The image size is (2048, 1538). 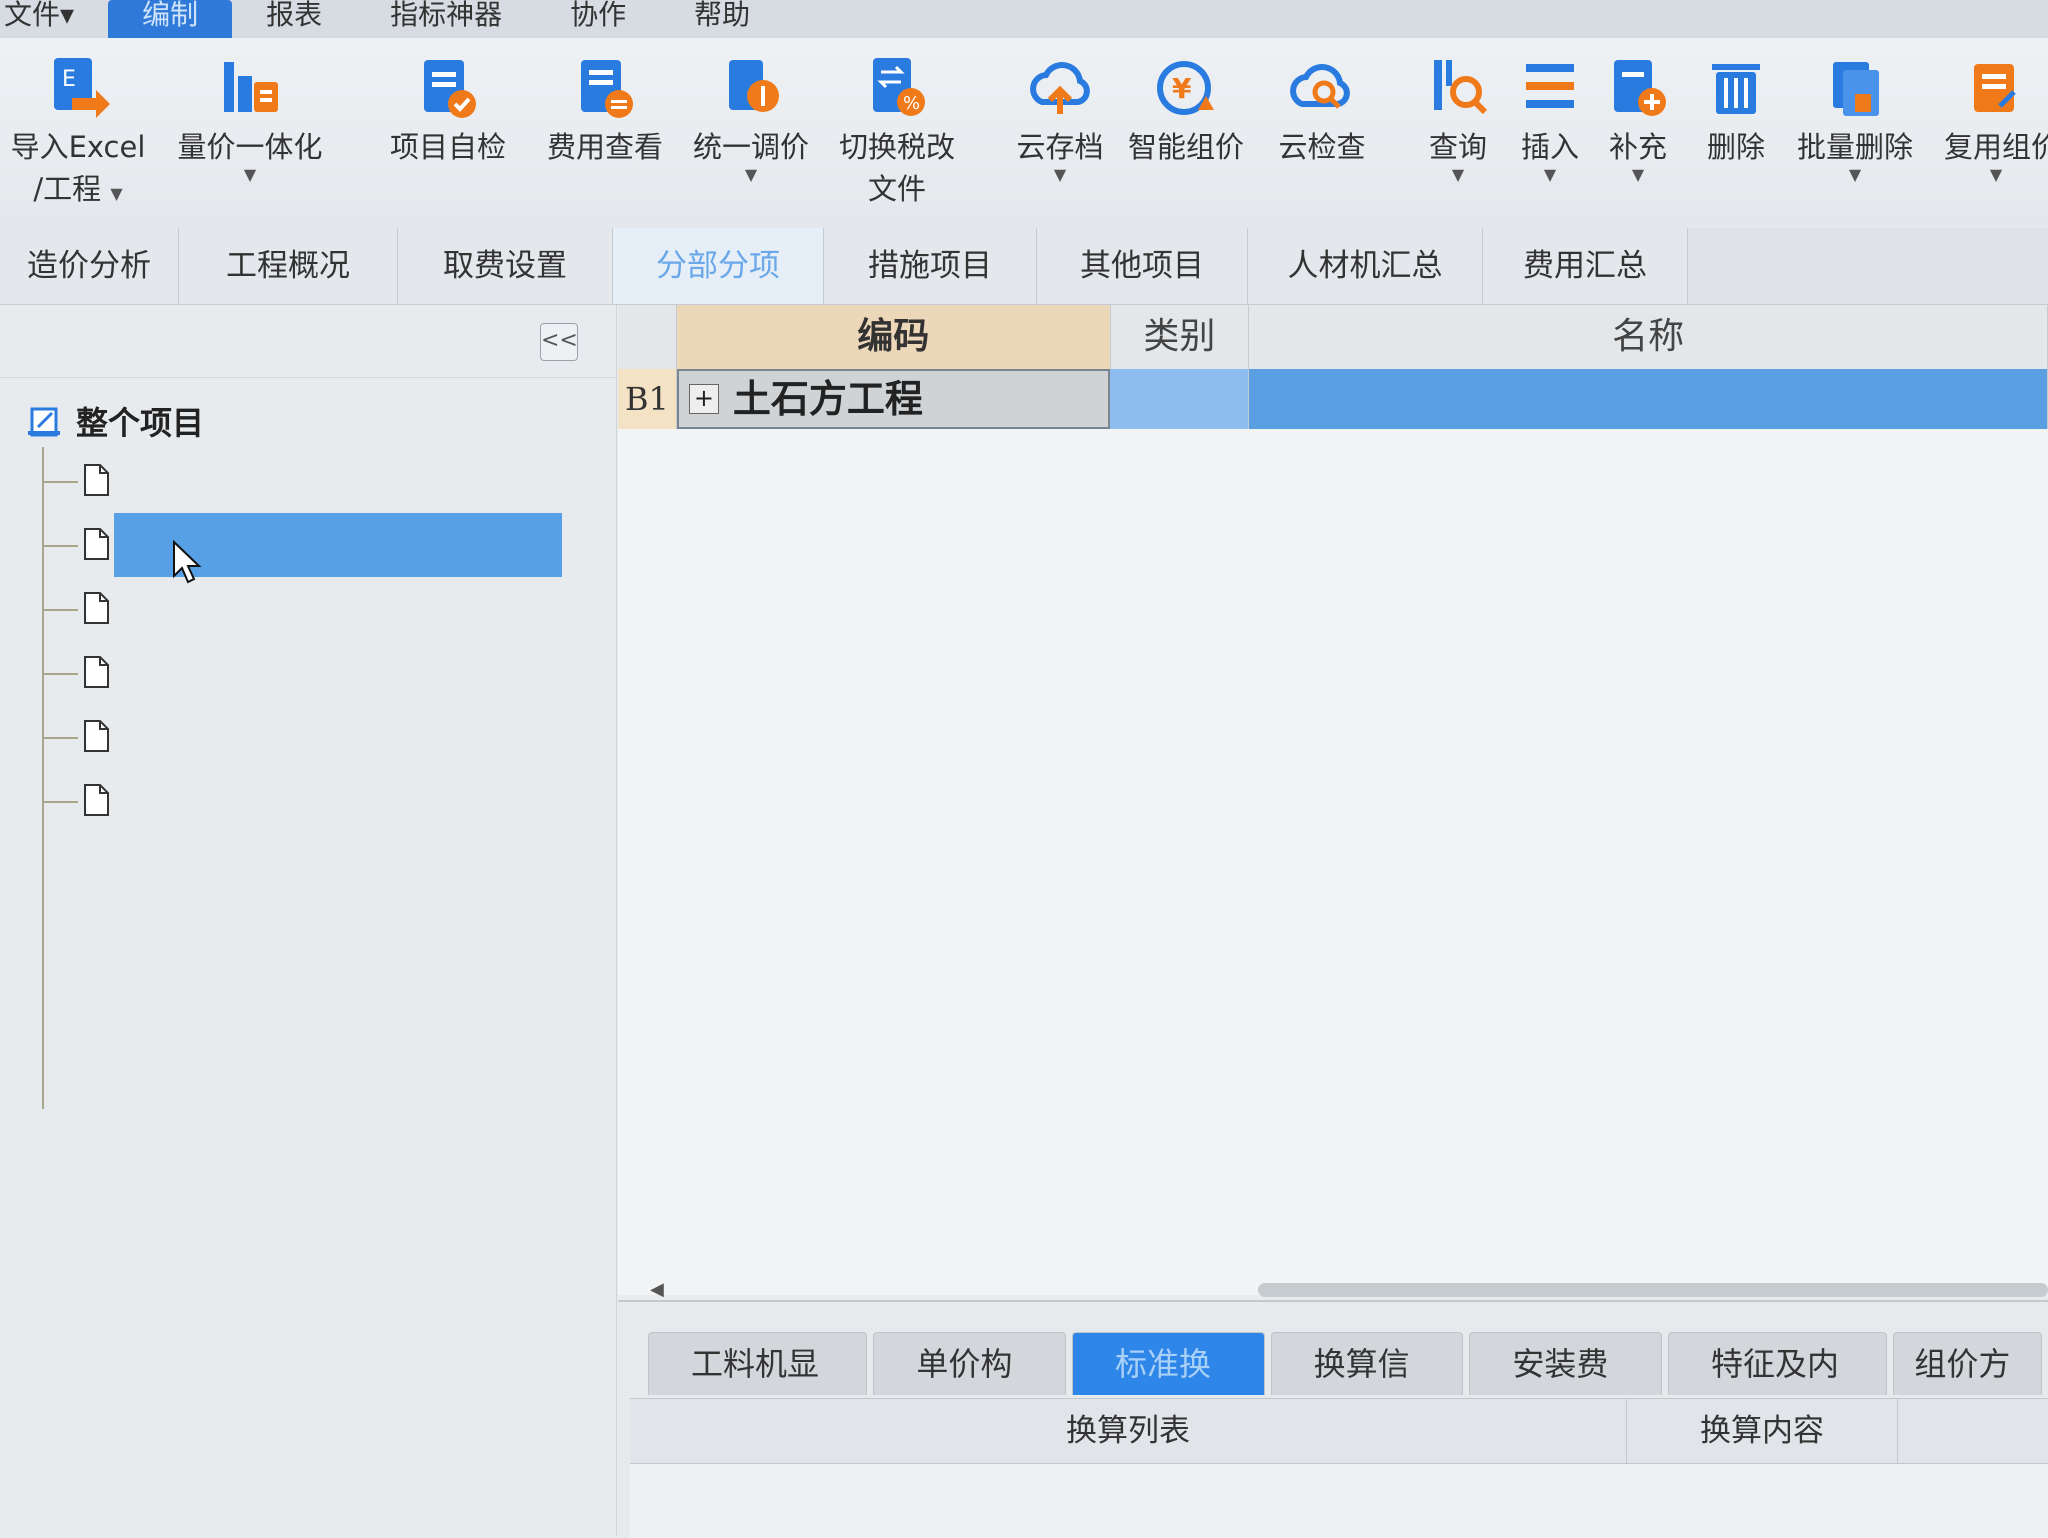 I want to click on menu-index-tool: 指标神器, so click(x=446, y=19).